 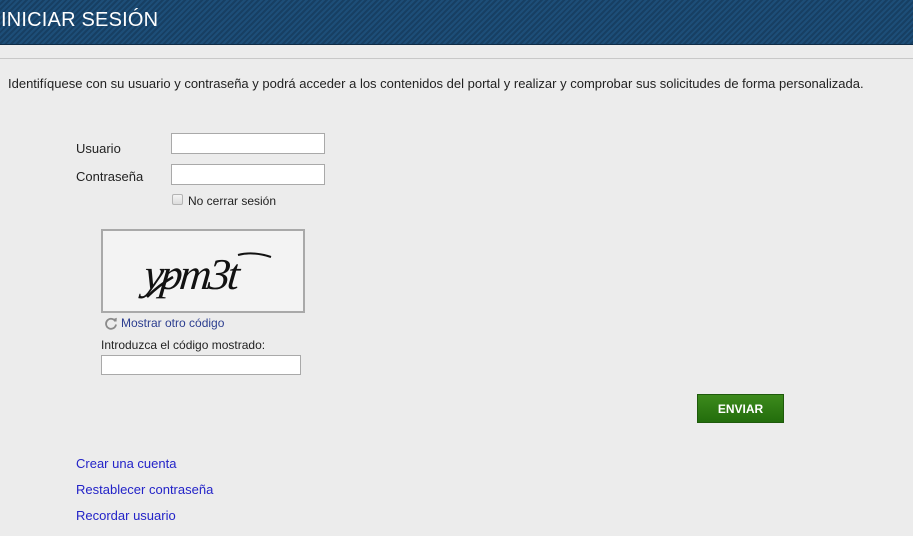 I want to click on password-input, so click(x=248, y=174).